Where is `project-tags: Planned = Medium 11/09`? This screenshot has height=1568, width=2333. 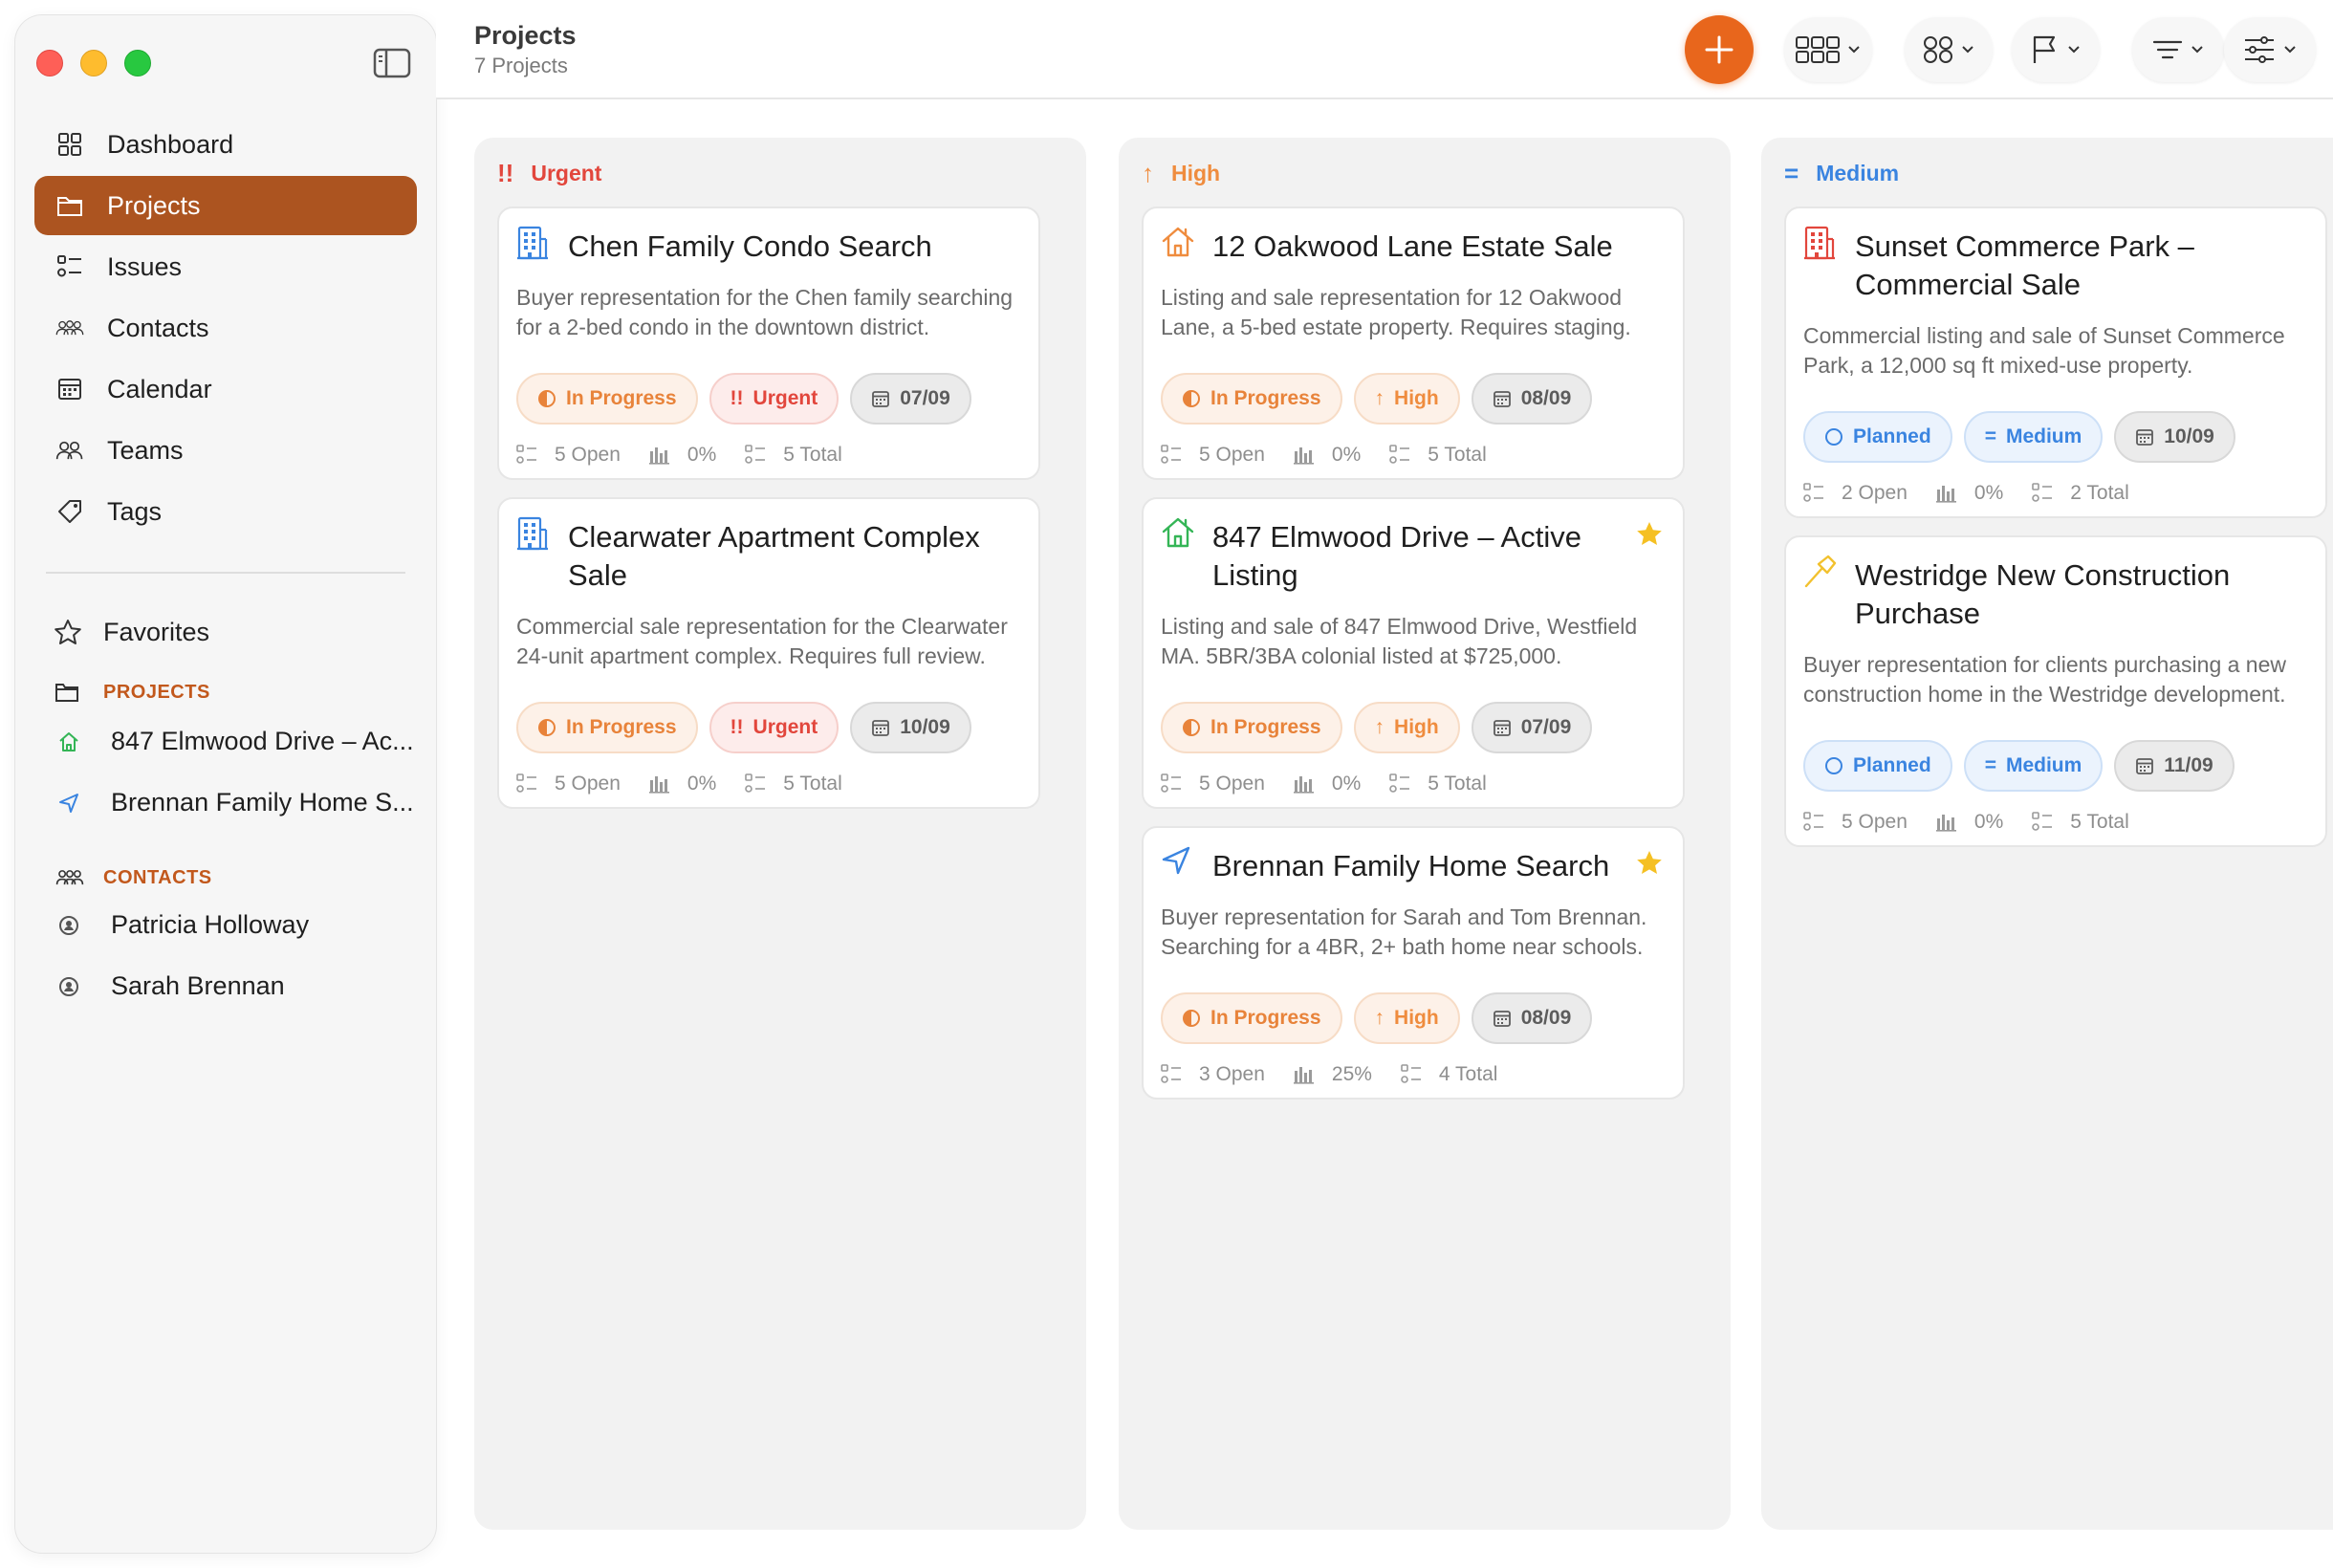 project-tags: Planned = Medium 11/09 is located at coordinates (2019, 766).